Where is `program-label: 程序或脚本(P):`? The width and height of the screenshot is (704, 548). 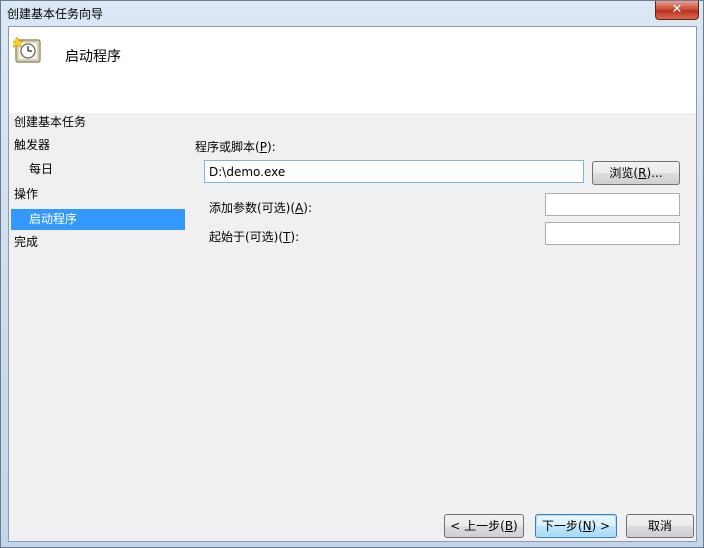
program-label: 程序或脚本(P): is located at coordinates (235, 147).